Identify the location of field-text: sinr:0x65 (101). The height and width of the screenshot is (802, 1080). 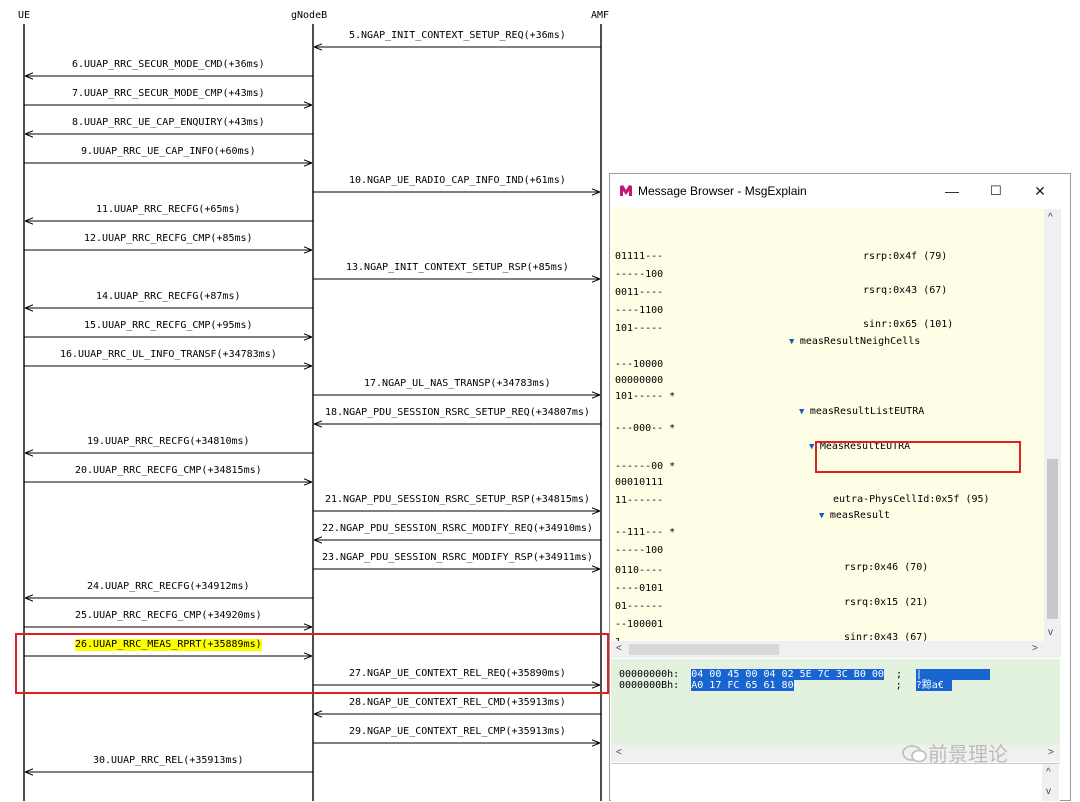
(908, 324).